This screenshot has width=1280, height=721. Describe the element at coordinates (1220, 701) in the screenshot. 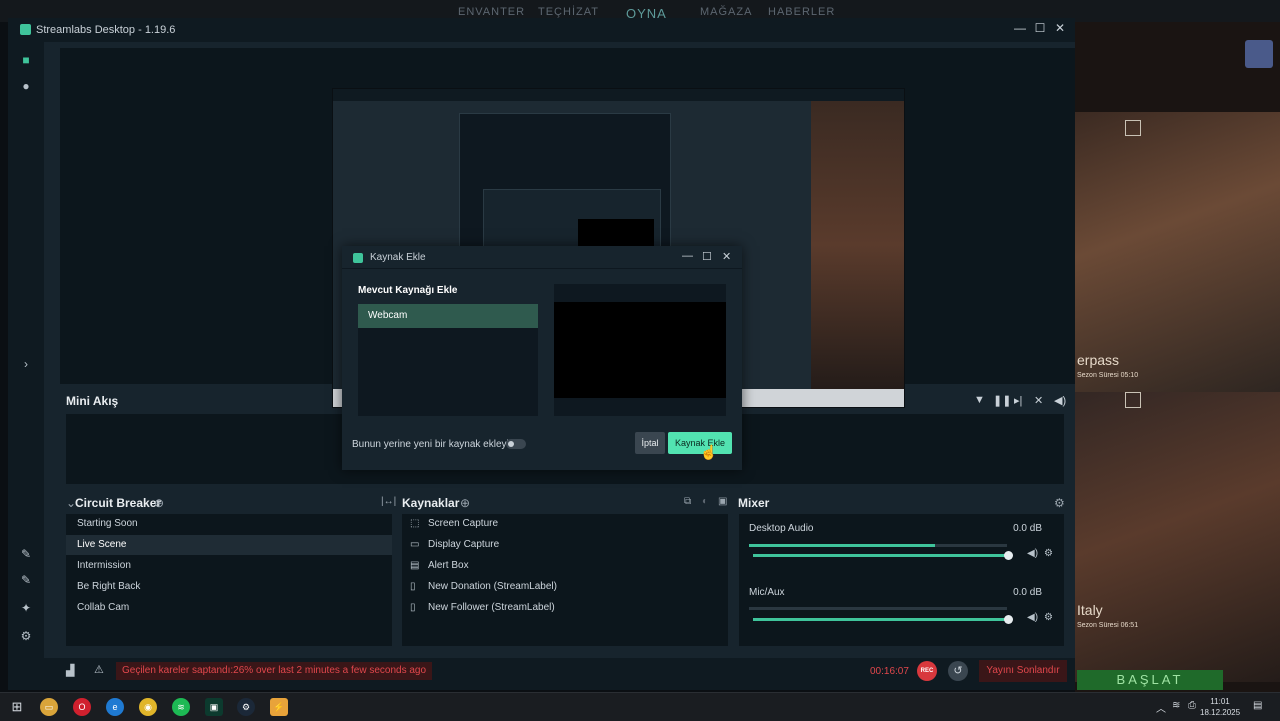

I see `clock-time: 11:01` at that location.